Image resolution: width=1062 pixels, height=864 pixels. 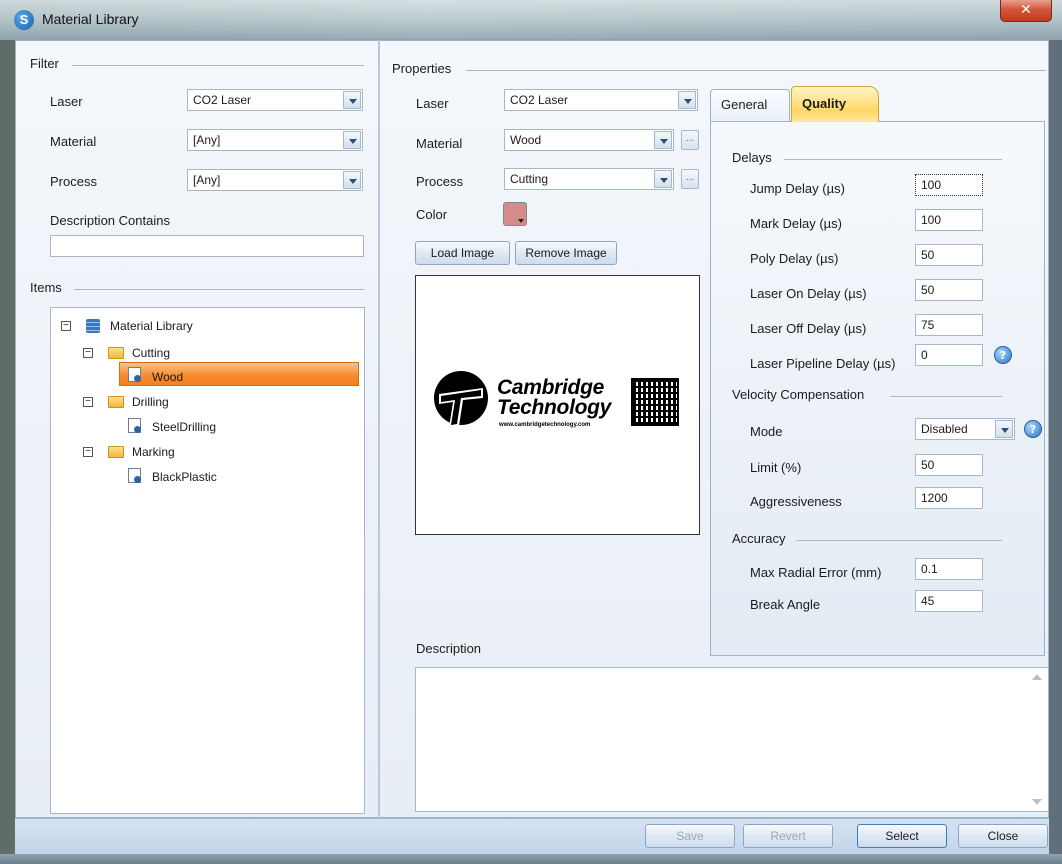 I want to click on mode-combo: Disabled, so click(x=965, y=429).